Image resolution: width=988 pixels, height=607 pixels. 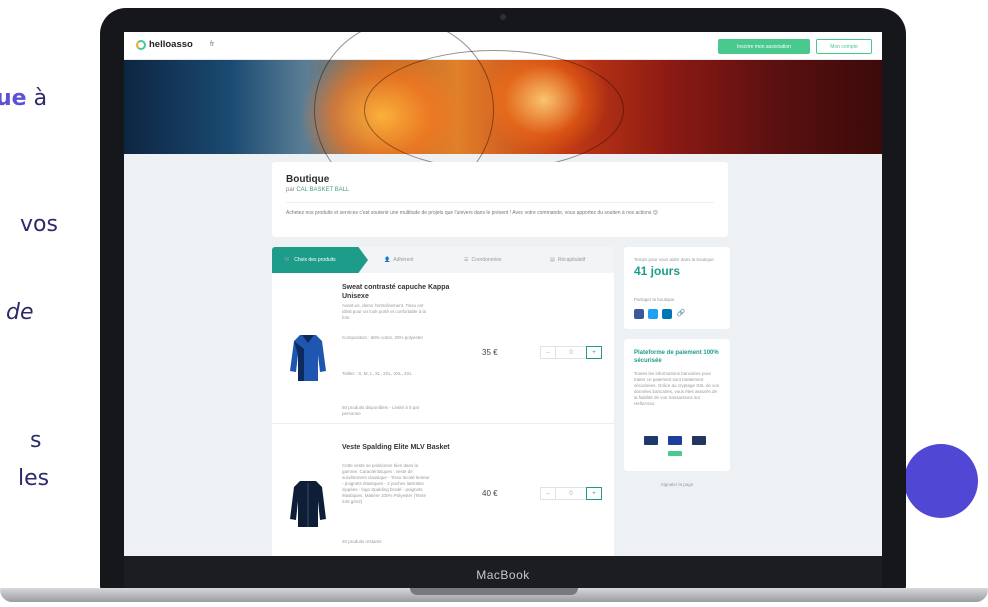 I want to click on product-separator, so click(x=443, y=423).